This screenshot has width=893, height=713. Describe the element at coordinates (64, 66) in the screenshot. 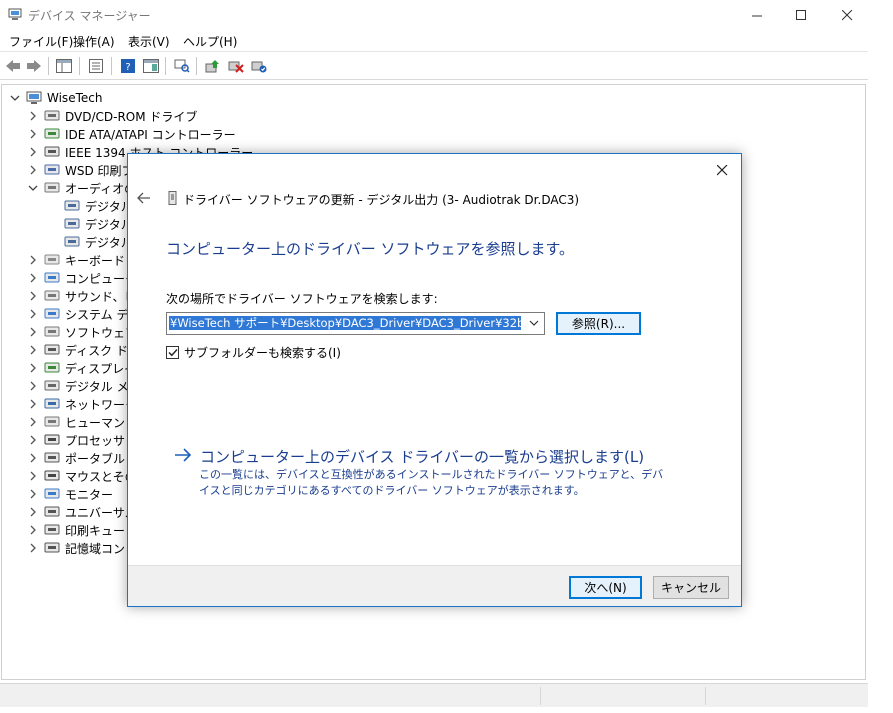

I see `console-tree-icon` at that location.